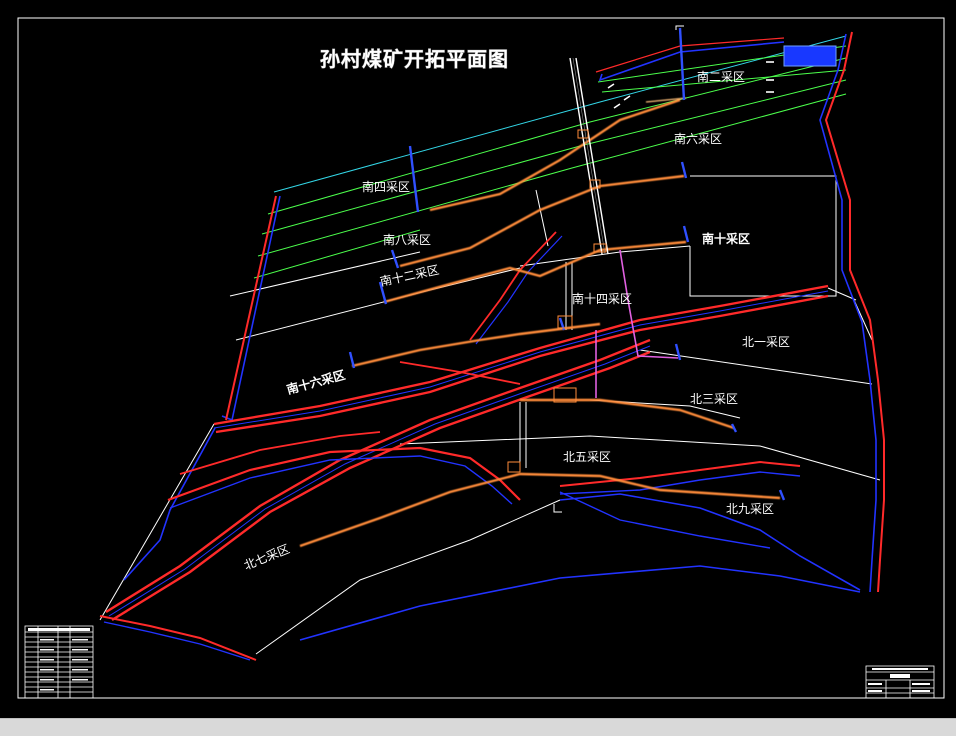 This screenshot has height=736, width=956. Describe the element at coordinates (386, 186) in the screenshot. I see `area-label: 南四采区` at that location.